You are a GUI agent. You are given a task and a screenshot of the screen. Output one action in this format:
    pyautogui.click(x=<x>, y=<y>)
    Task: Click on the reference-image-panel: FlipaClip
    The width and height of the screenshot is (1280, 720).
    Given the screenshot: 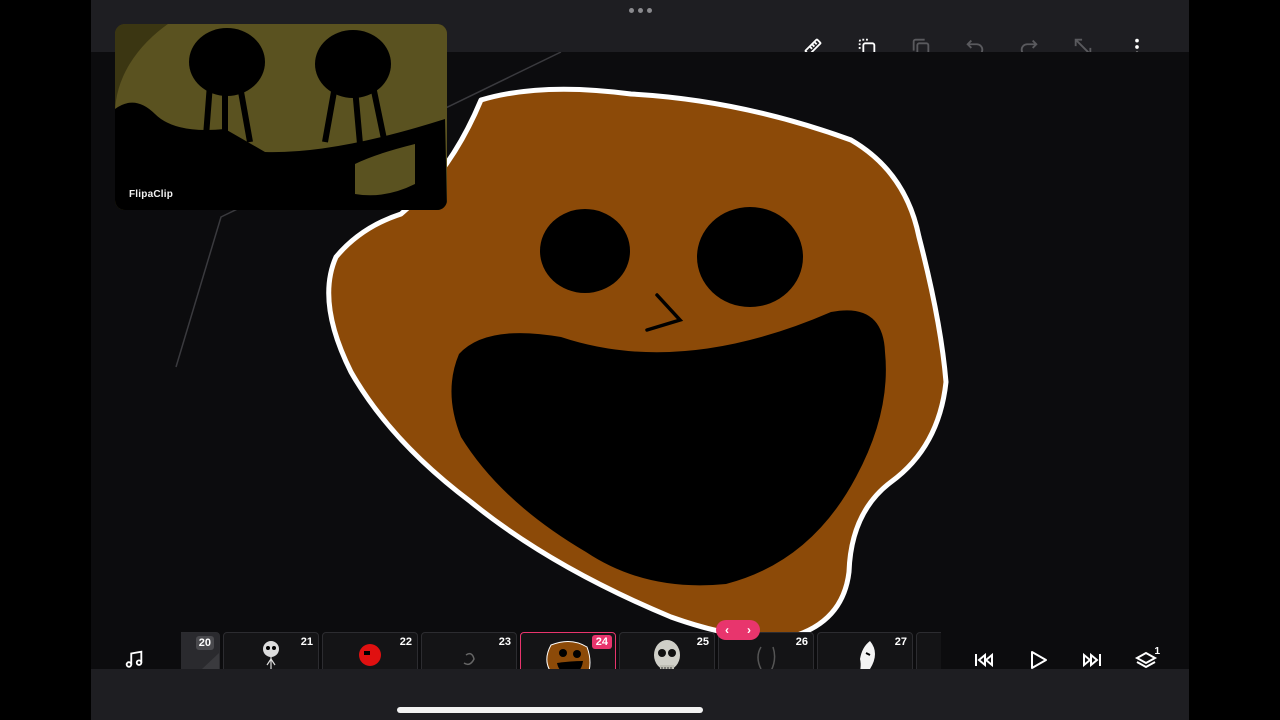 What is the action you would take?
    pyautogui.click(x=281, y=117)
    